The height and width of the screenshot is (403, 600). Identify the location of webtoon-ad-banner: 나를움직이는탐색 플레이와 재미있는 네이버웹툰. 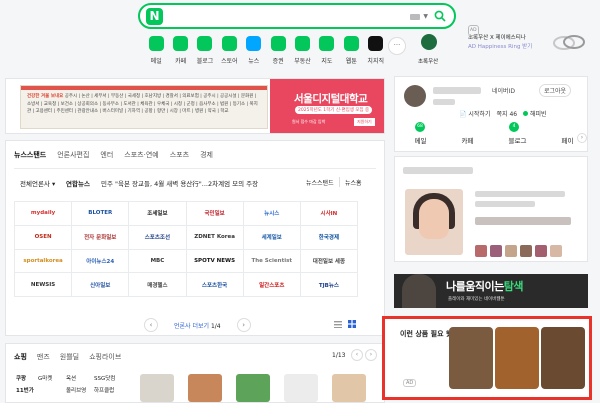
(491, 291).